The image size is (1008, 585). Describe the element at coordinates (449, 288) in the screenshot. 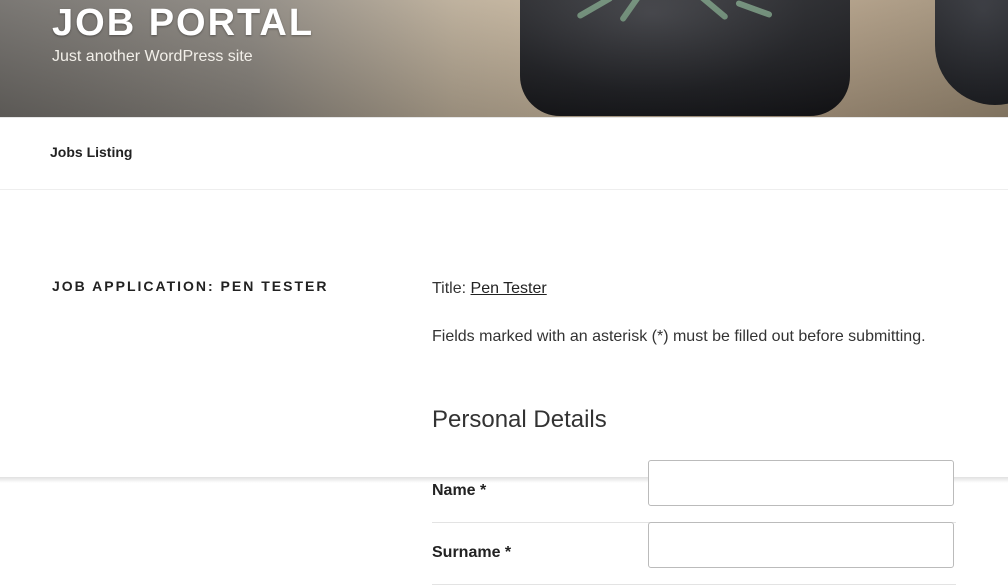

I see `job-title-prefix: Title:` at that location.